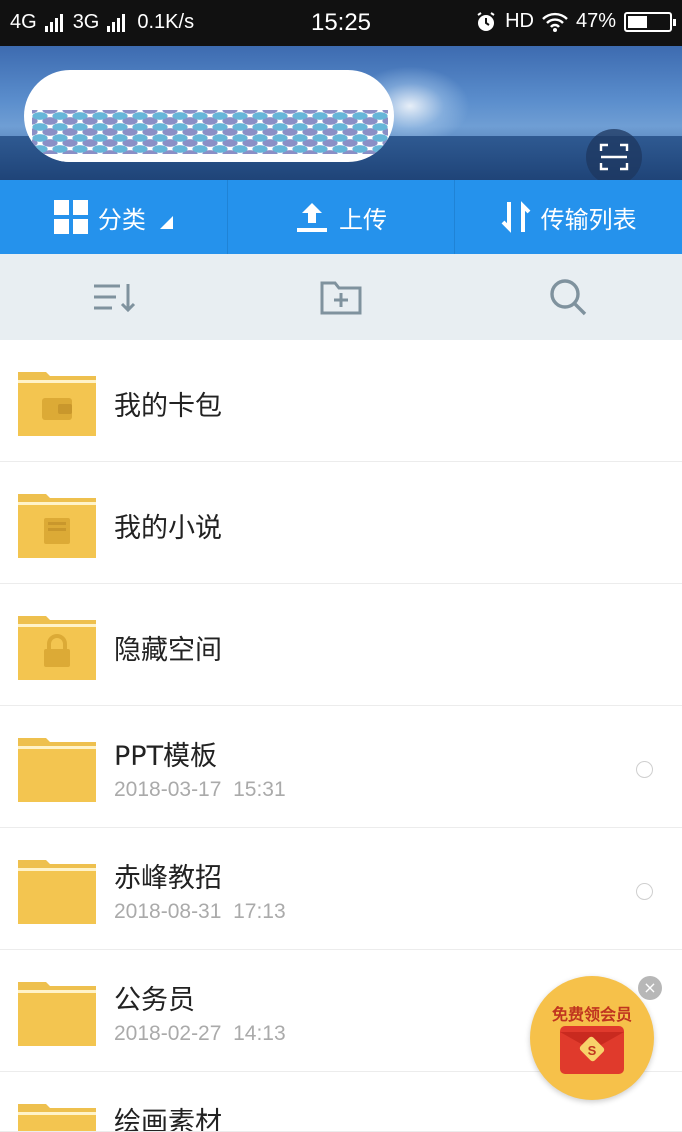  I want to click on folder-row-novel: 我的小说, so click(341, 523).